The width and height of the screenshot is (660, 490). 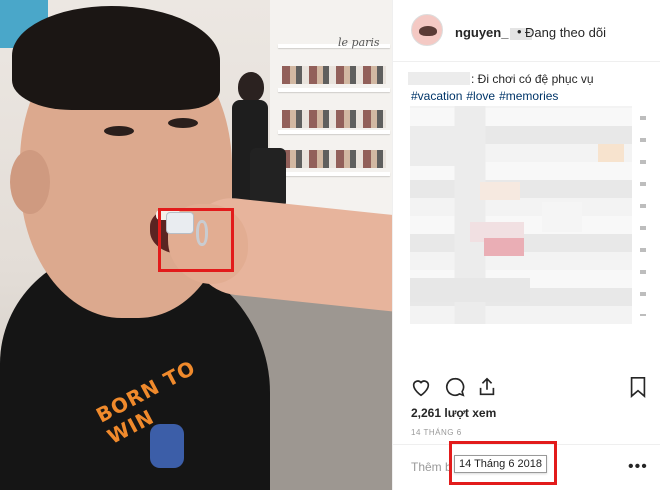 I want to click on blurred-side-marks, so click(x=643, y=216).